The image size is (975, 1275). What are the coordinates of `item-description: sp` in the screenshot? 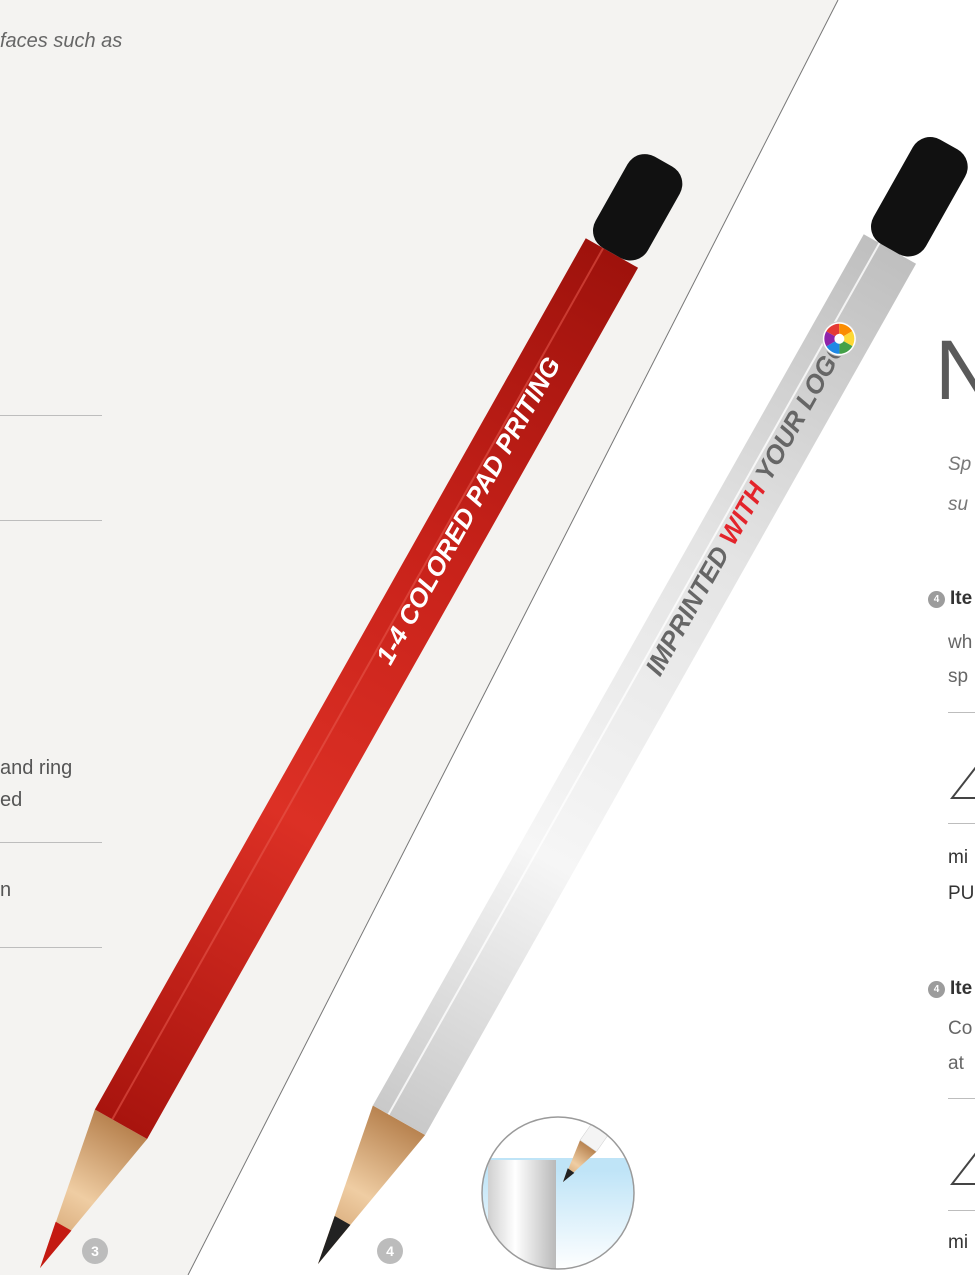 It's located at (958, 676).